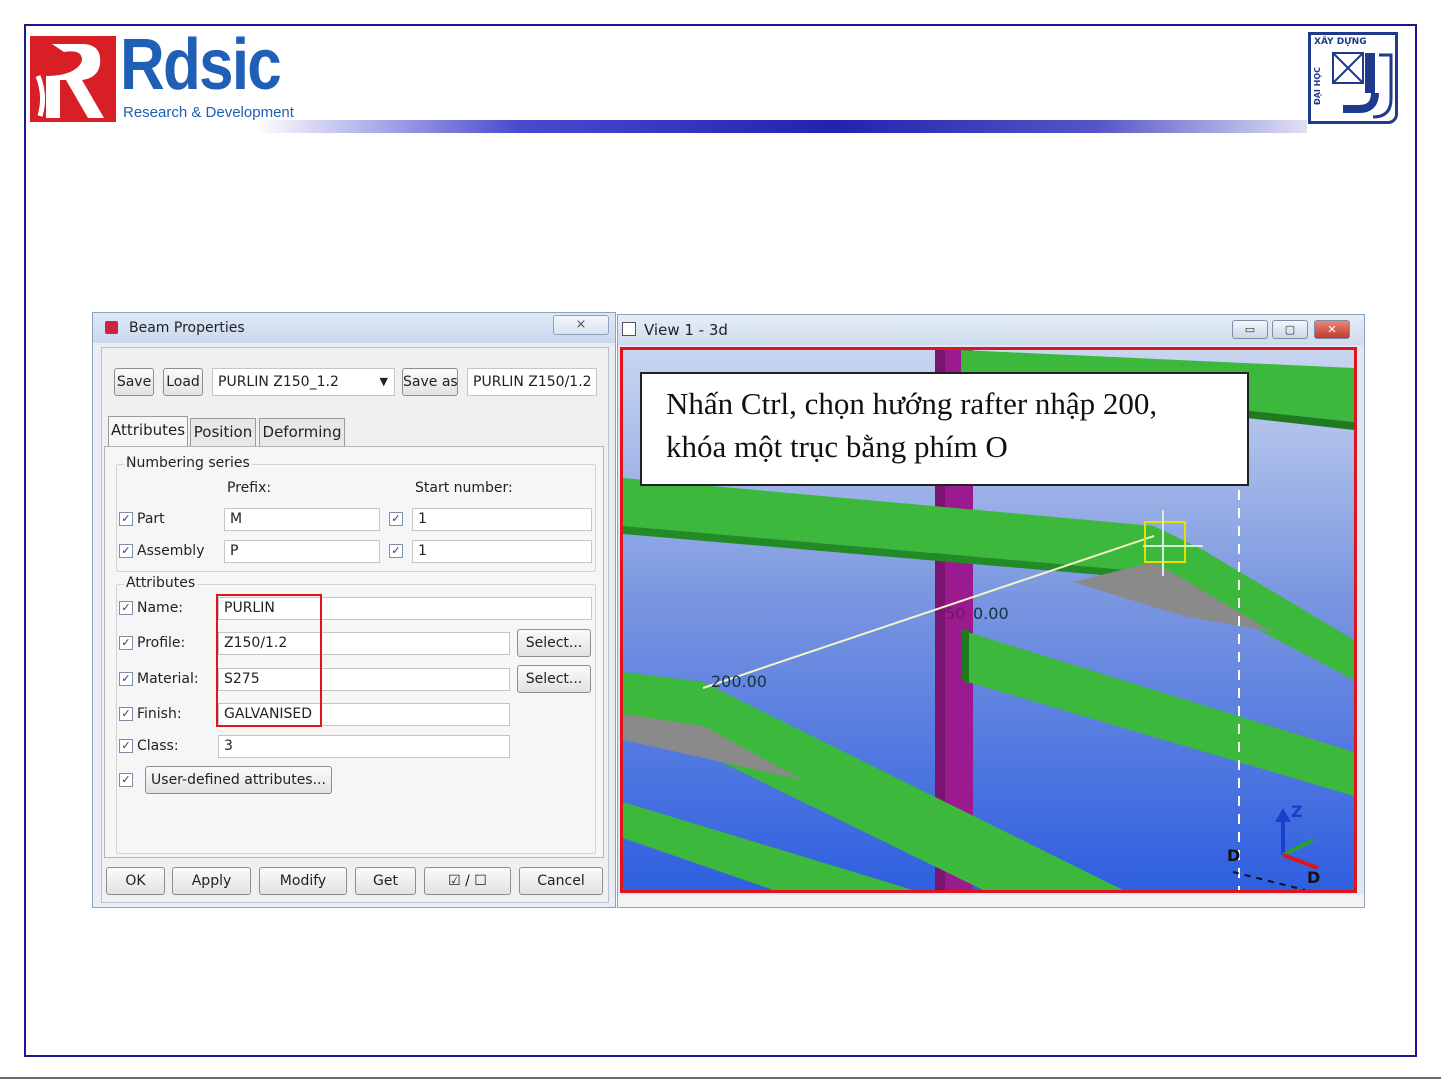  What do you see at coordinates (464, 488) in the screenshot?
I see `start-number-header: Start number:` at bounding box center [464, 488].